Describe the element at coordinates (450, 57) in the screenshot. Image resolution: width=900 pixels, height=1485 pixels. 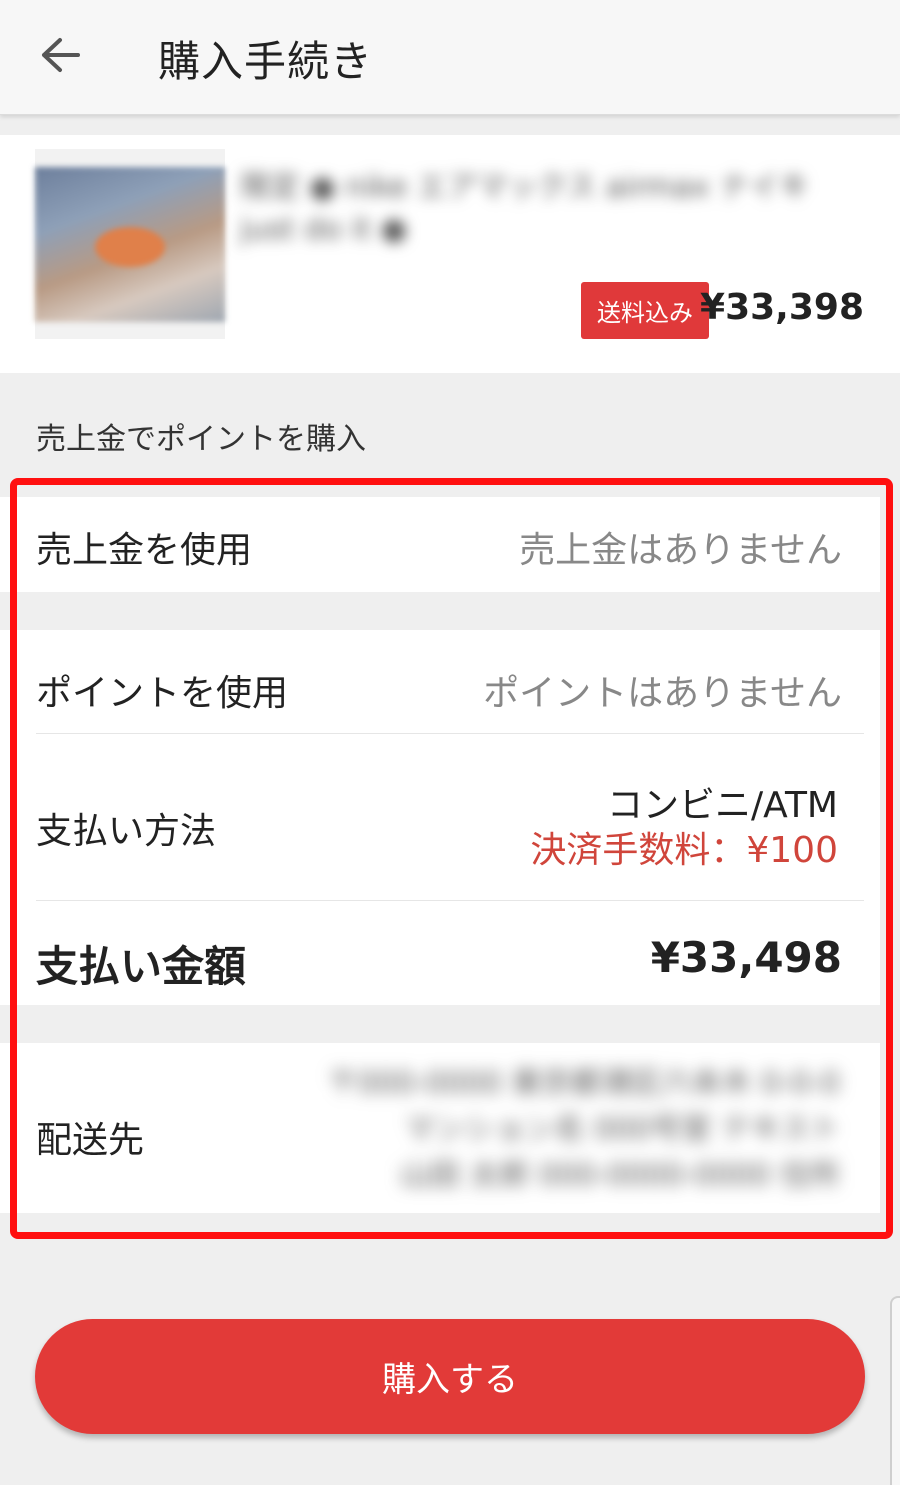
I see `app-header: 購入手続き` at that location.